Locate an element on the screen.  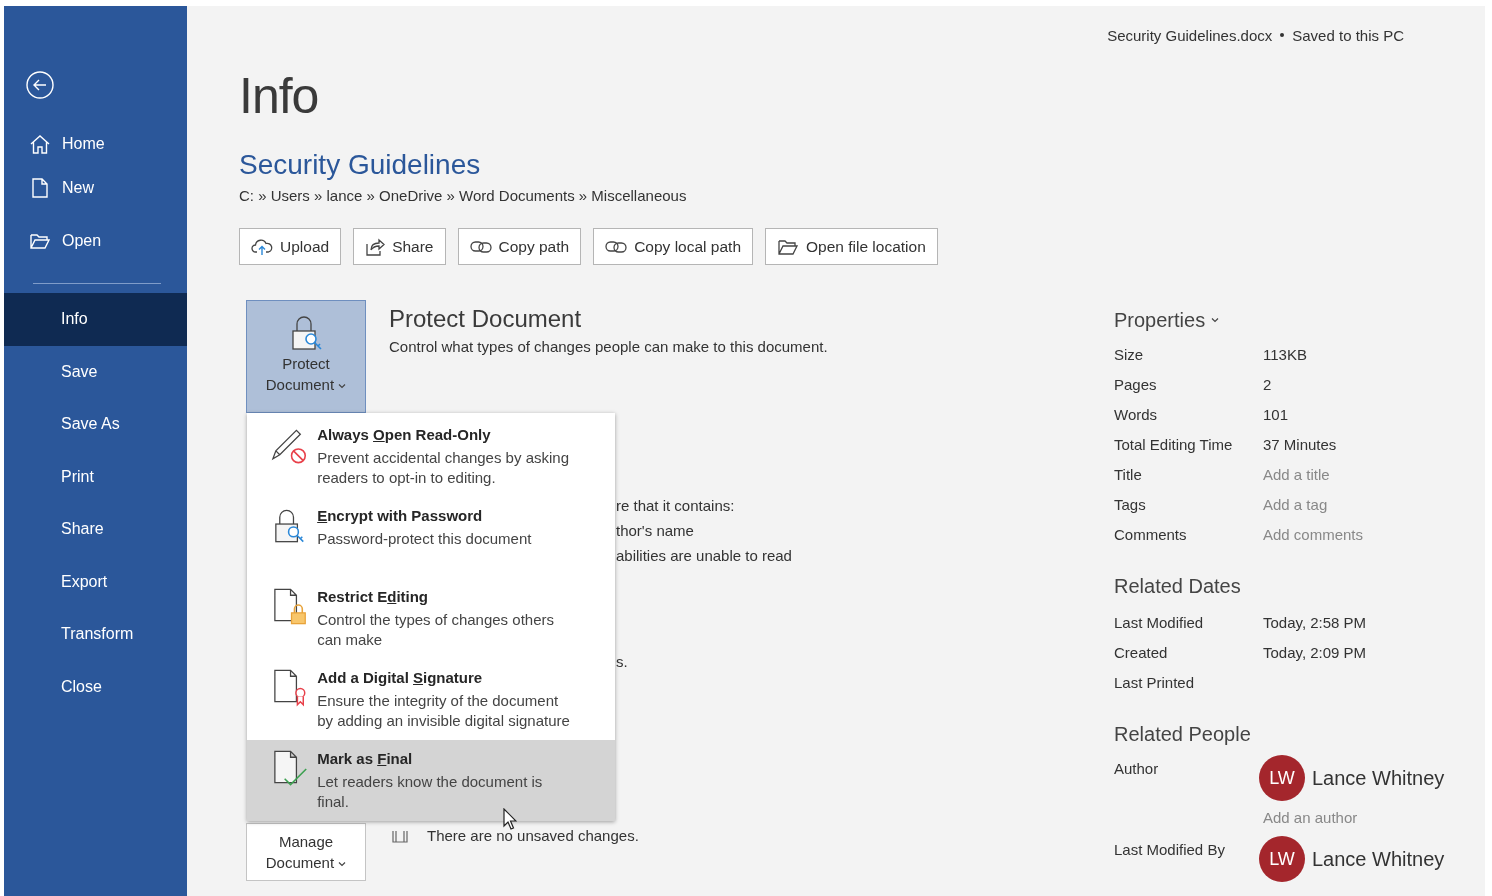
text-fragment: re that it contains: is located at coordinates (676, 506).